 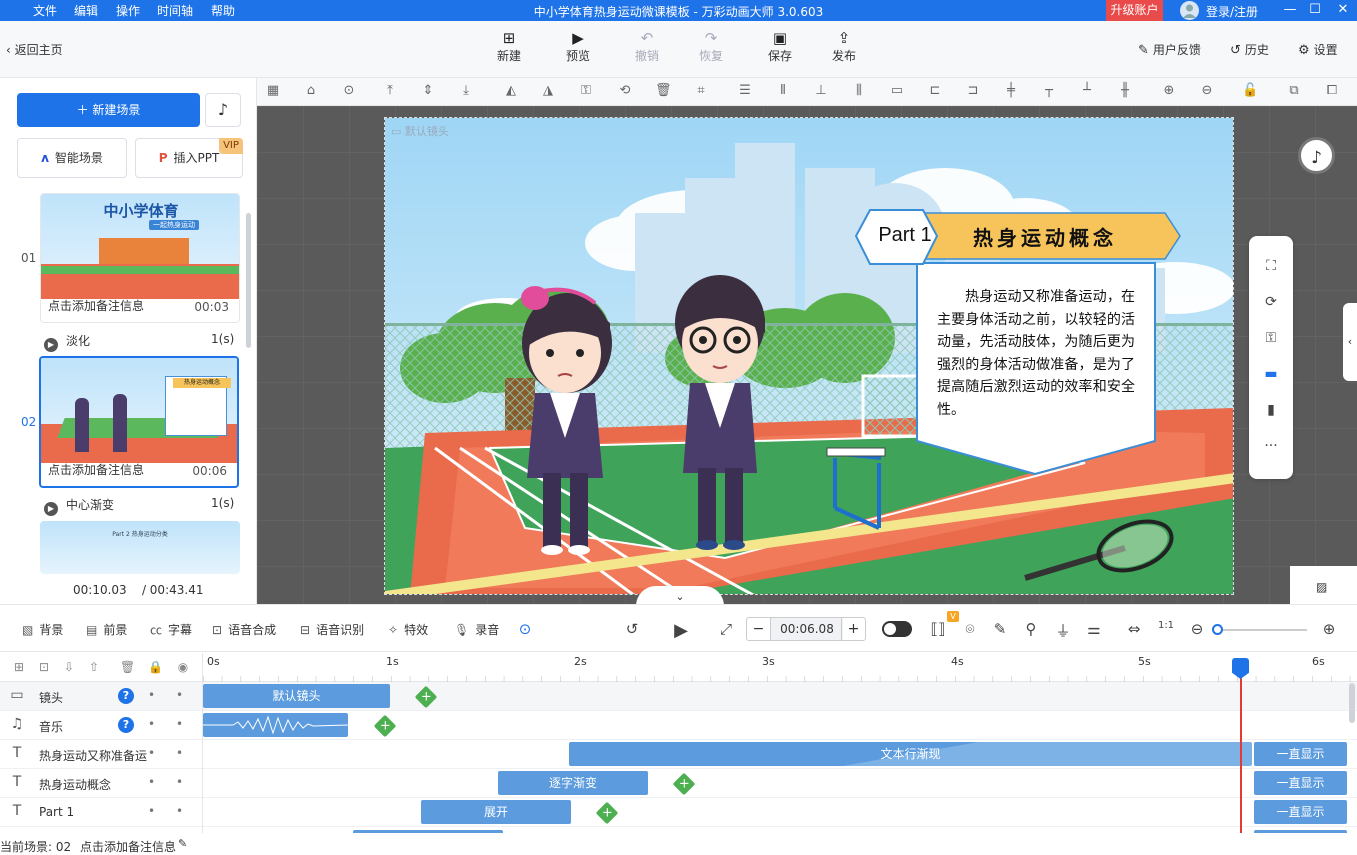 What do you see at coordinates (780, 667) in the screenshot?
I see `time-ruler: 0s 1s 2s 3s 4s 5s 6s` at bounding box center [780, 667].